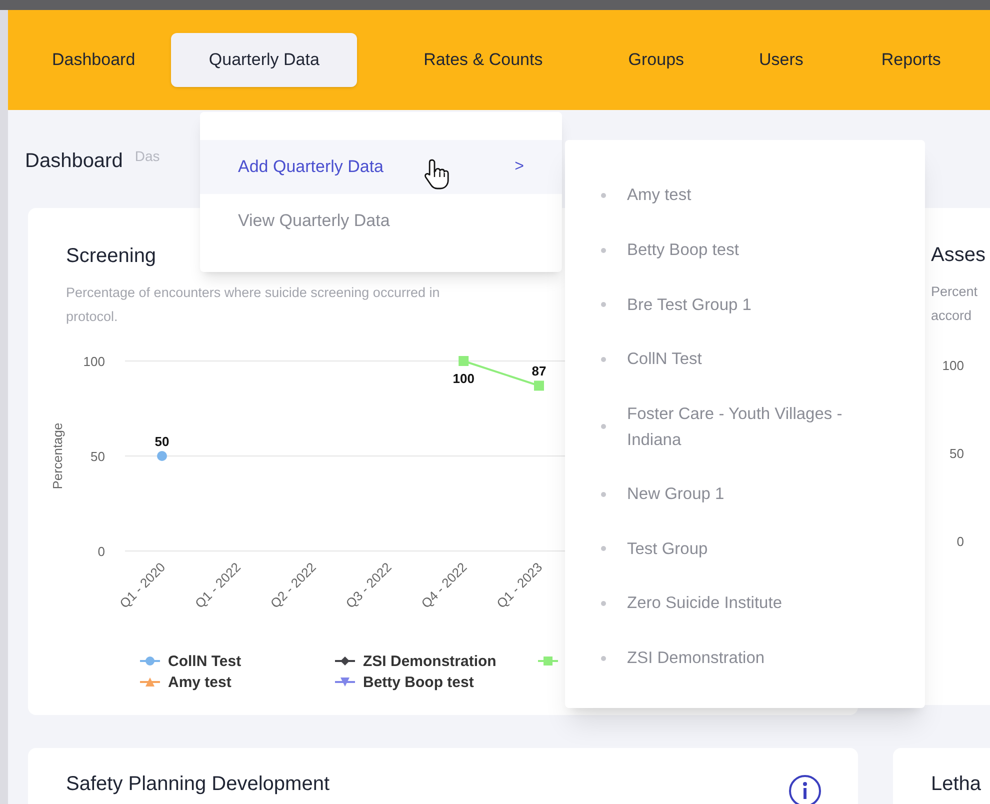 Image resolution: width=990 pixels, height=804 pixels. Describe the element at coordinates (683, 250) in the screenshot. I see `submenu-item: Betty Boop test` at that location.